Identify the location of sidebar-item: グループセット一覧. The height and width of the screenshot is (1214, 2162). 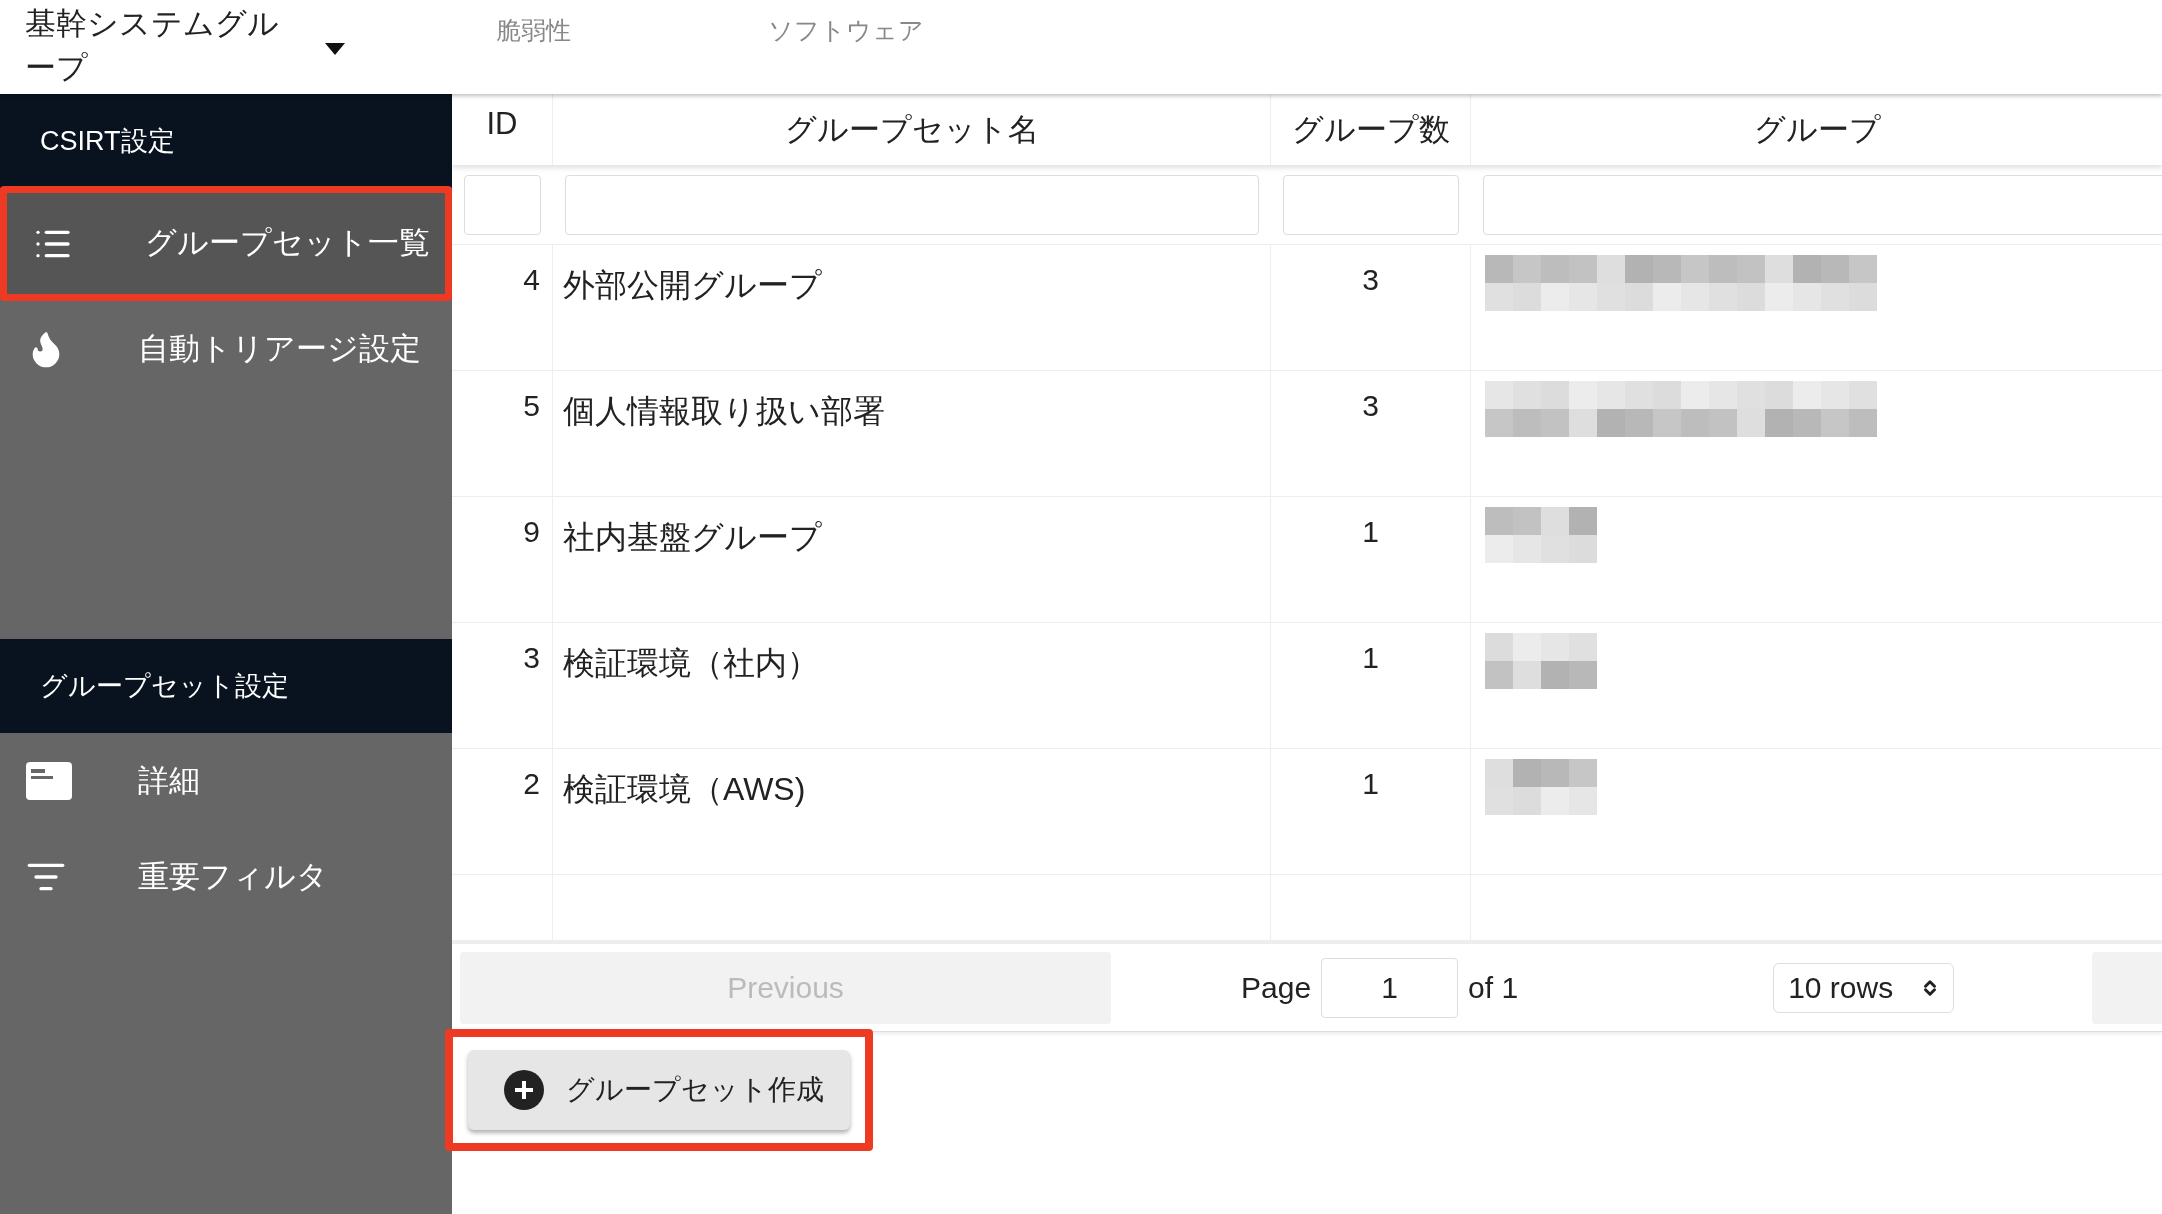
(226, 243).